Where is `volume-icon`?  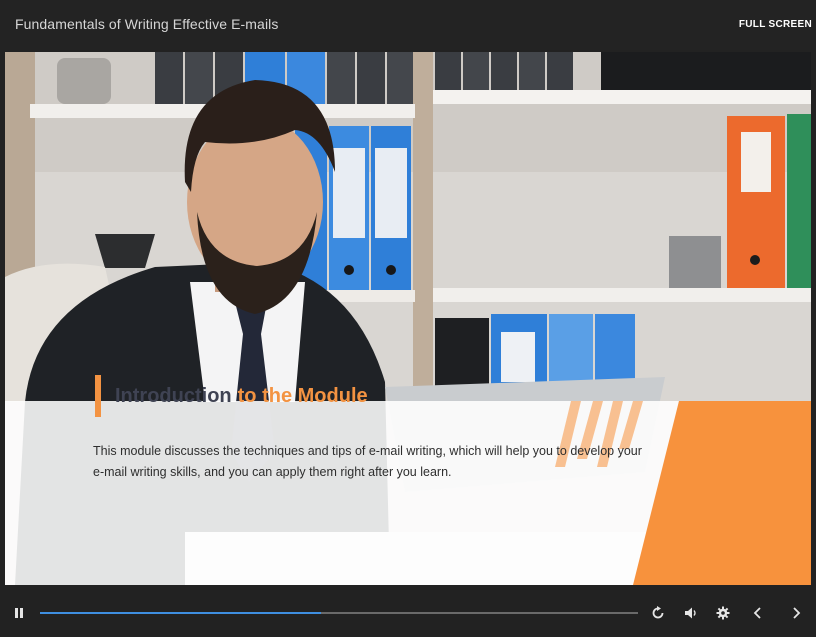 volume-icon is located at coordinates (690, 613).